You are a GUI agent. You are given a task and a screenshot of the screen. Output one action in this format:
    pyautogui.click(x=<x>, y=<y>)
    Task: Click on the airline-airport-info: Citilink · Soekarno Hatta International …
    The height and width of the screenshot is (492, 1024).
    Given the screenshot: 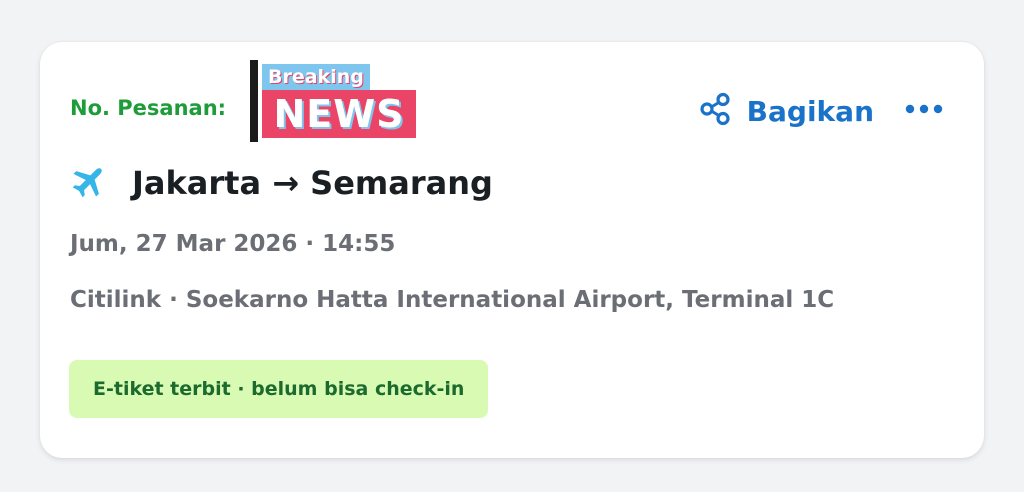 What is the action you would take?
    pyautogui.click(x=452, y=300)
    